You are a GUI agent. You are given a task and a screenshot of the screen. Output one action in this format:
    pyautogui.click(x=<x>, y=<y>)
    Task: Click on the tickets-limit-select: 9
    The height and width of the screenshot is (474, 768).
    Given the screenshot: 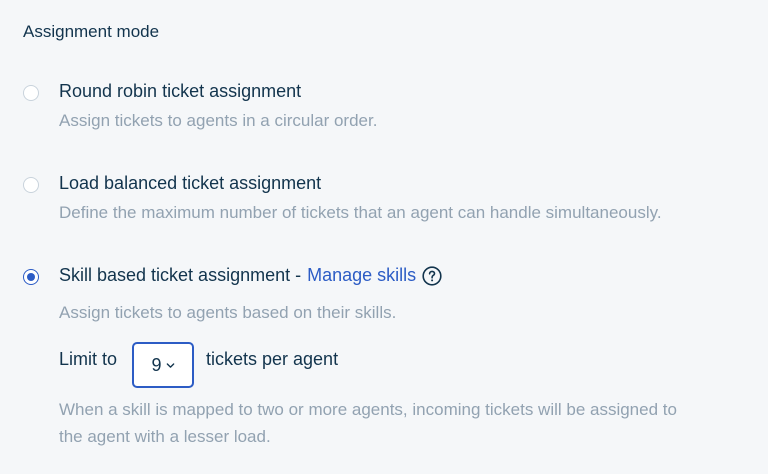 What is the action you would take?
    pyautogui.click(x=163, y=365)
    